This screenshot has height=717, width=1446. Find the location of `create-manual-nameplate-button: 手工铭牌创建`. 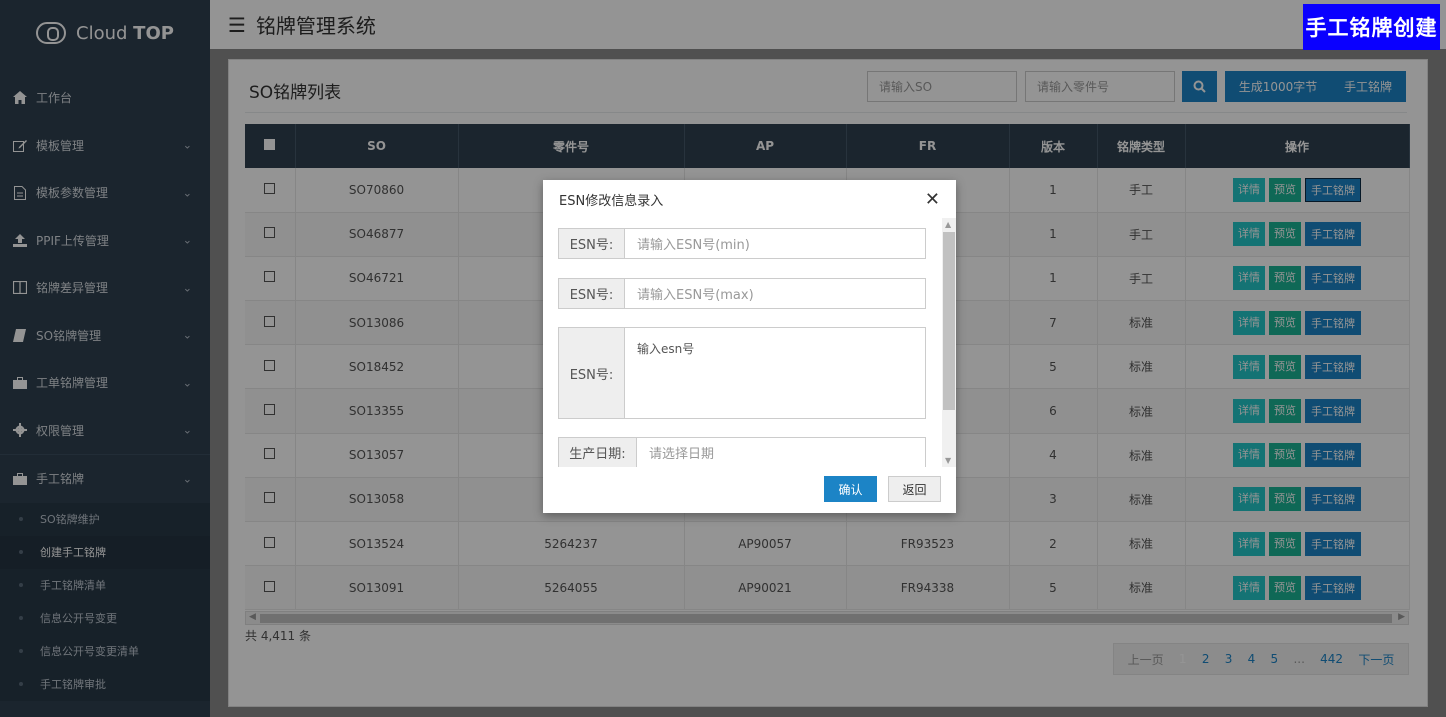

create-manual-nameplate-button: 手工铭牌创建 is located at coordinates (1371, 27).